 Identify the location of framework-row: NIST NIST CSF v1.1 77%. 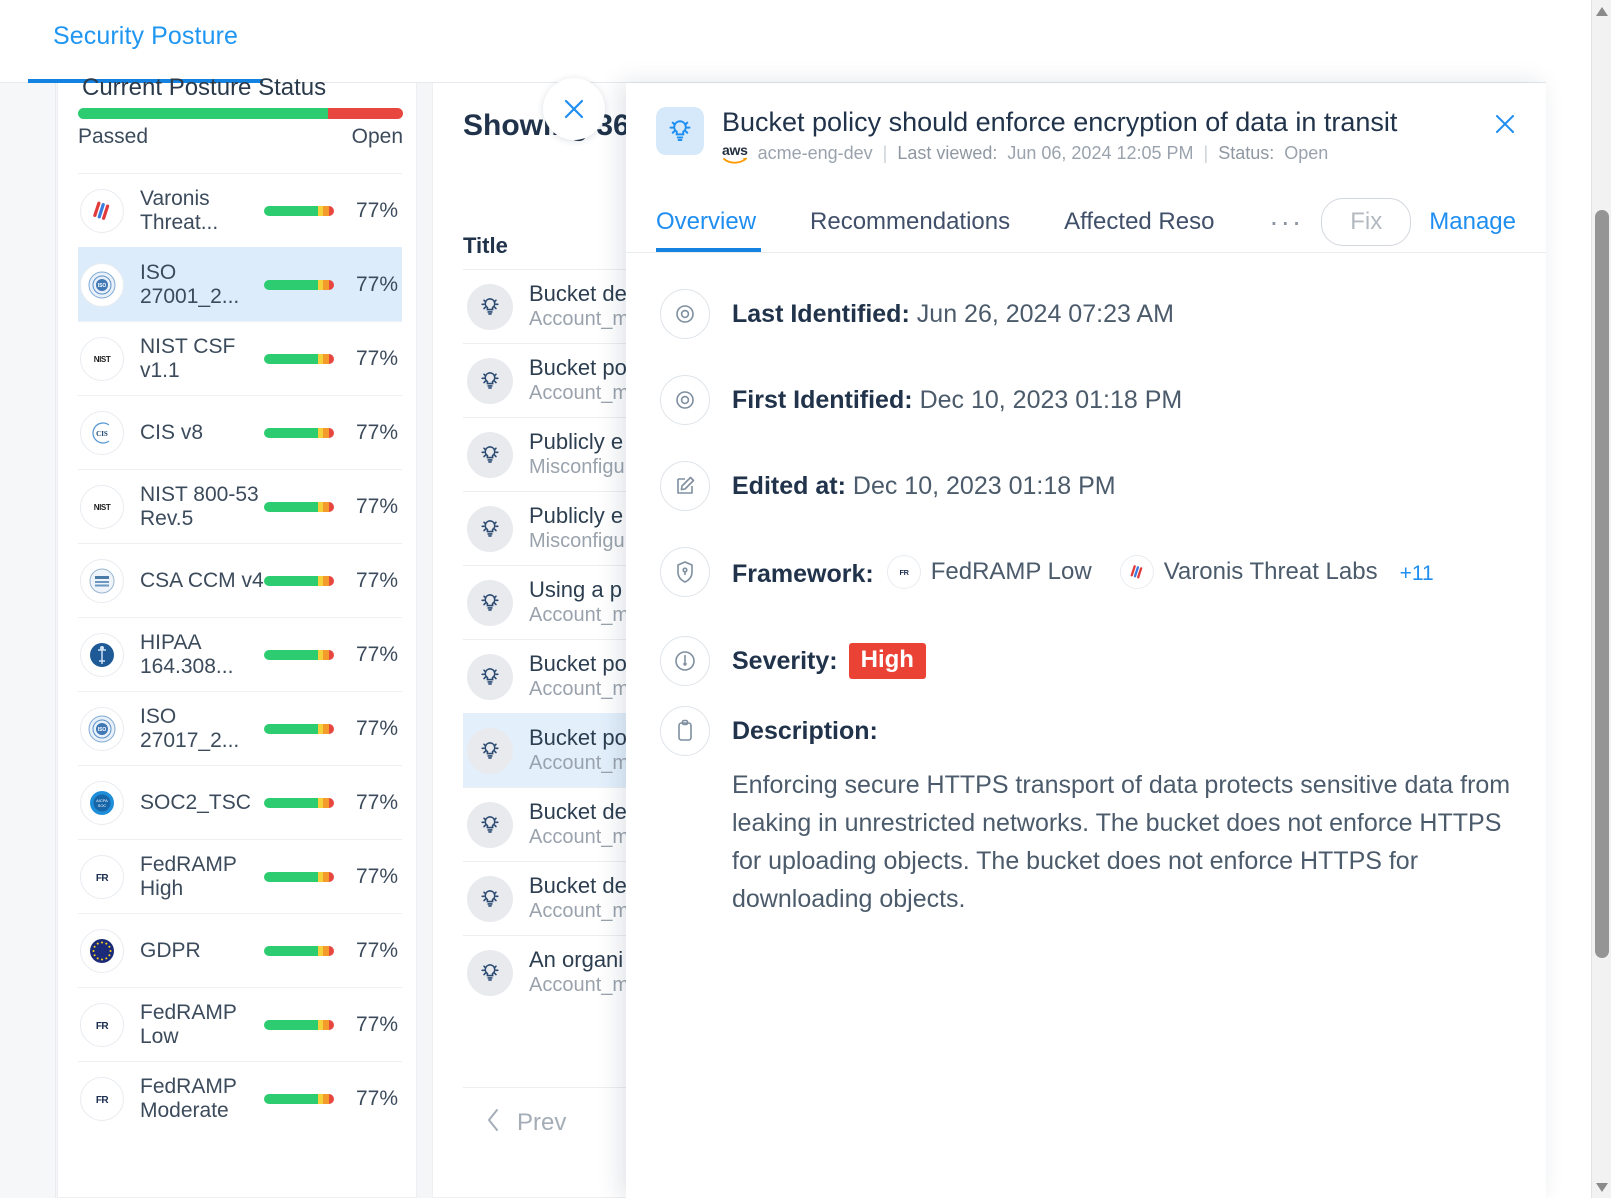
(240, 358).